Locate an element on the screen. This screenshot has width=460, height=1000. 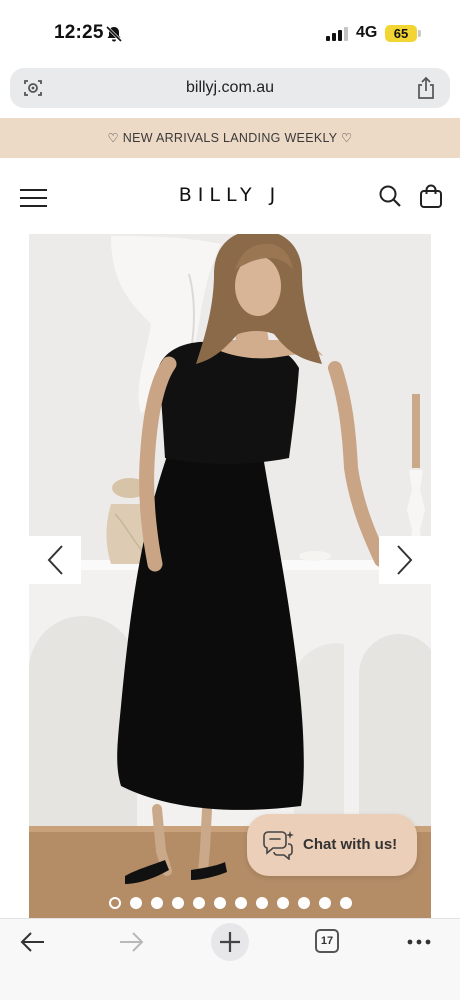
battery-tip is located at coordinates (419, 33).